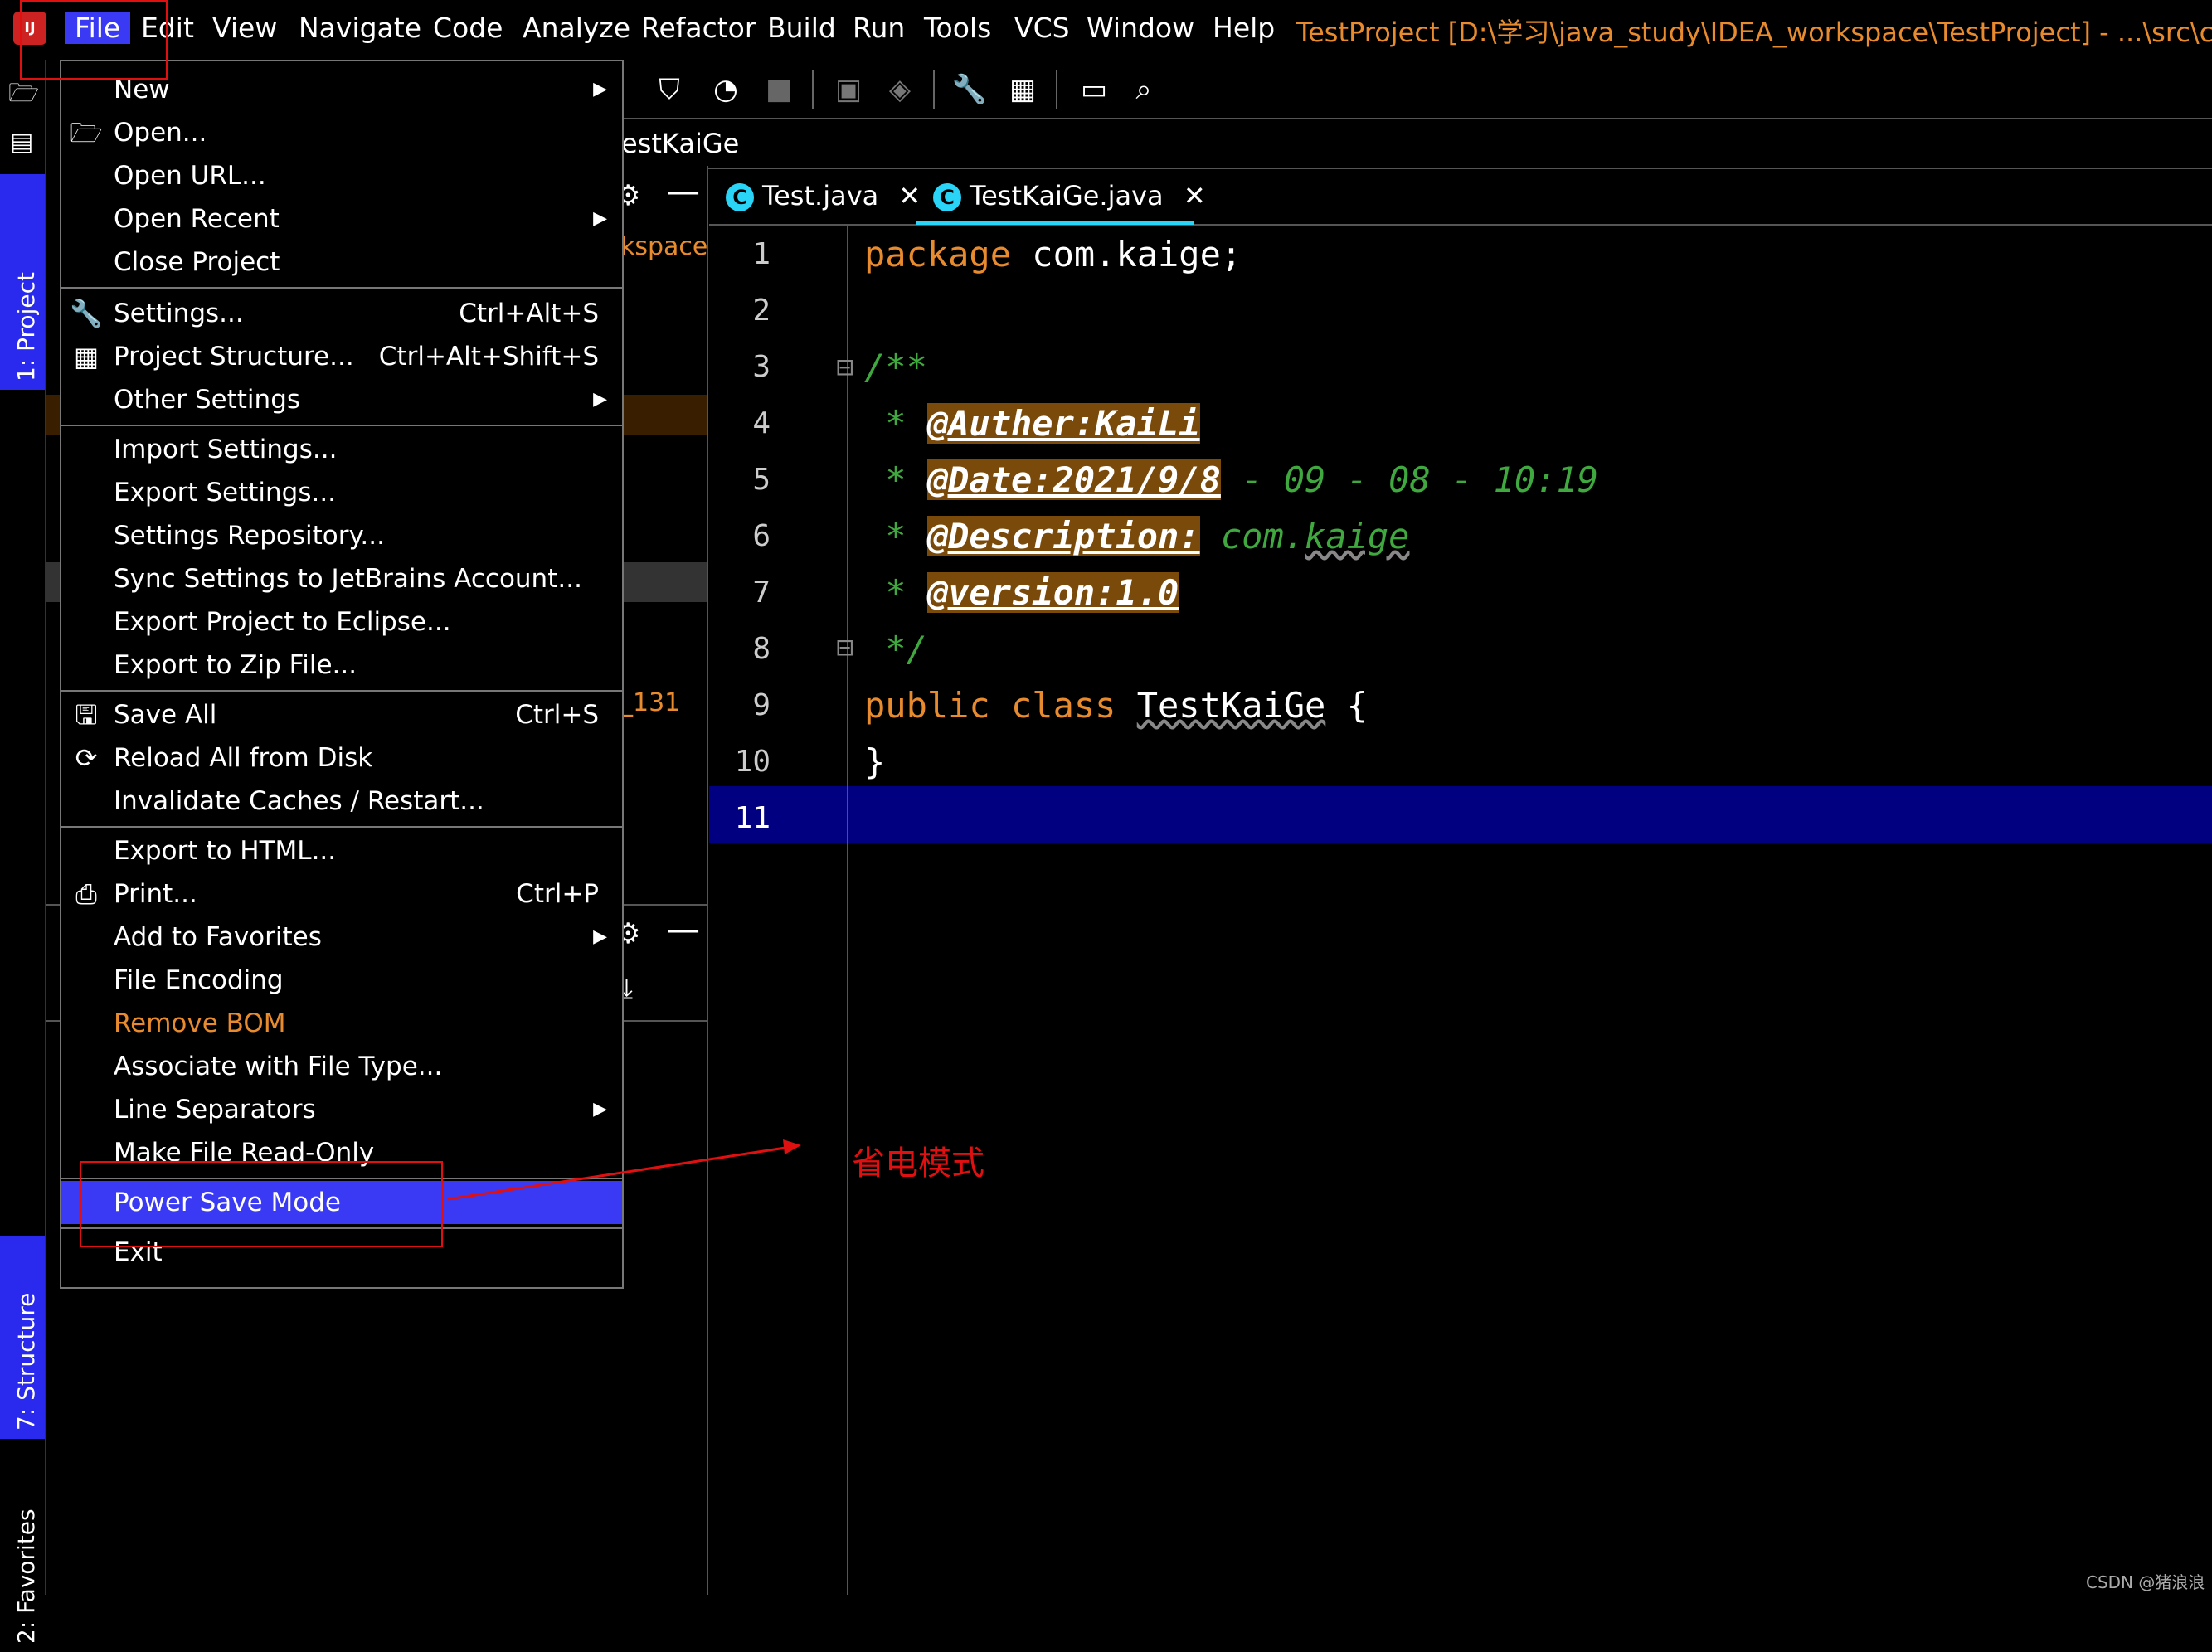 The width and height of the screenshot is (2212, 1652). What do you see at coordinates (918, 1163) in the screenshot?
I see `annotation-label: 省电模式` at bounding box center [918, 1163].